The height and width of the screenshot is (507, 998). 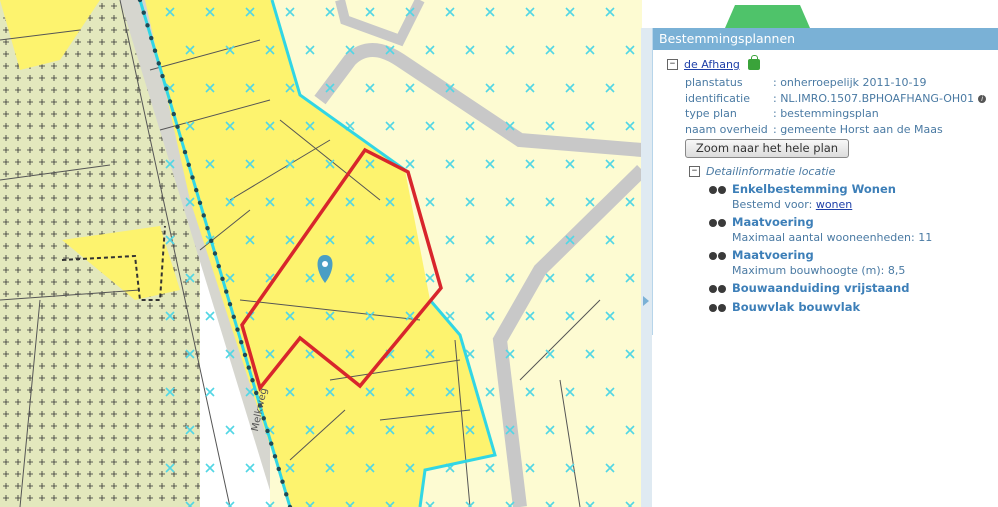 I want to click on zoom-to-plan-button: Zoom naar het hele plan, so click(x=767, y=148).